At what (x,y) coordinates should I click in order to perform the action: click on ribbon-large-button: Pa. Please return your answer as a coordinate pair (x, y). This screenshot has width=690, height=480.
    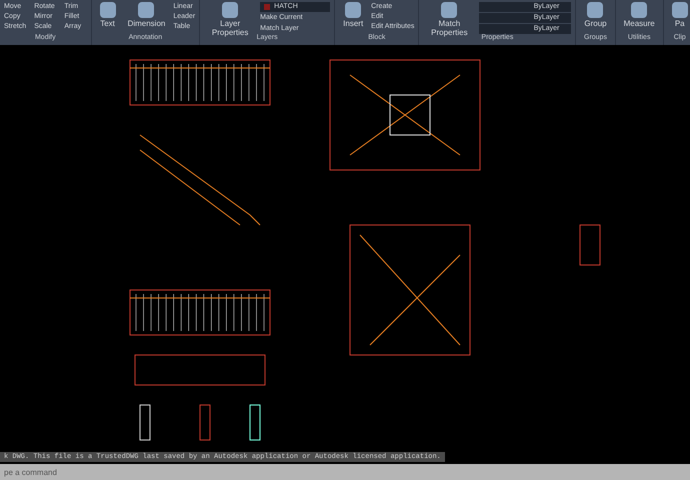
    Looking at the image, I should click on (679, 15).